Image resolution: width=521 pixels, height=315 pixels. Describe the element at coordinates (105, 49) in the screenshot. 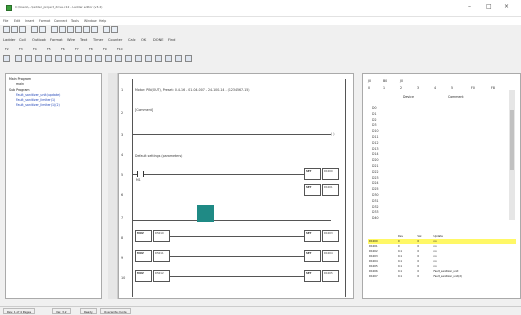

I see `fkey-f9: F9` at that location.